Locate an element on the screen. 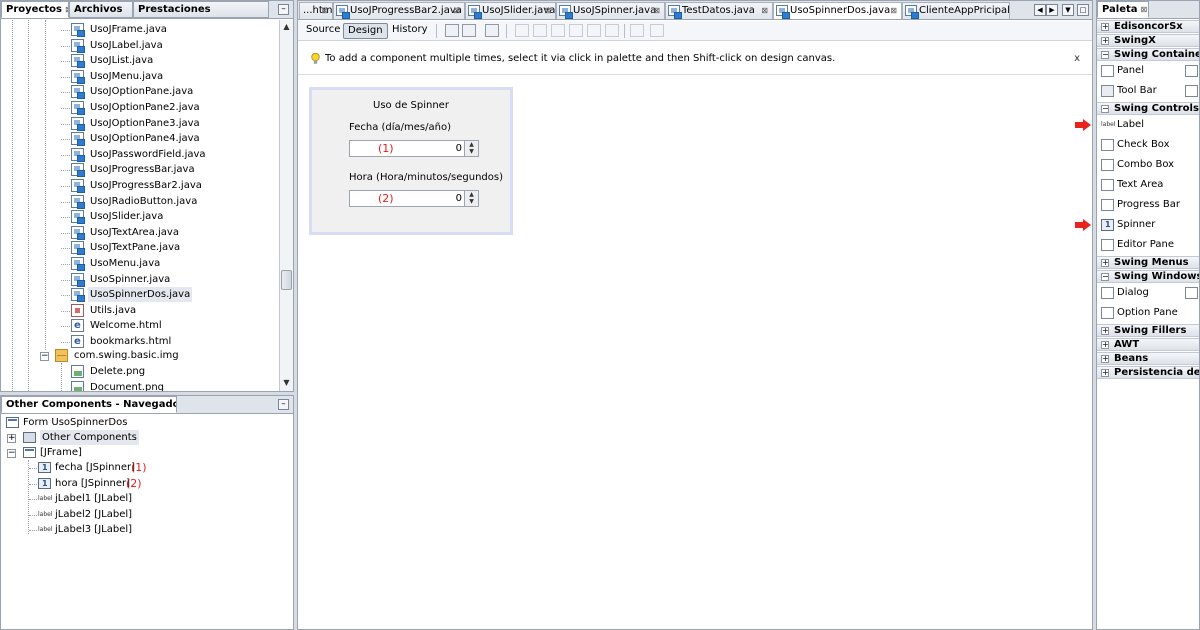 This screenshot has height=630, width=1200. center-vertical-icon is located at coordinates (612, 30).